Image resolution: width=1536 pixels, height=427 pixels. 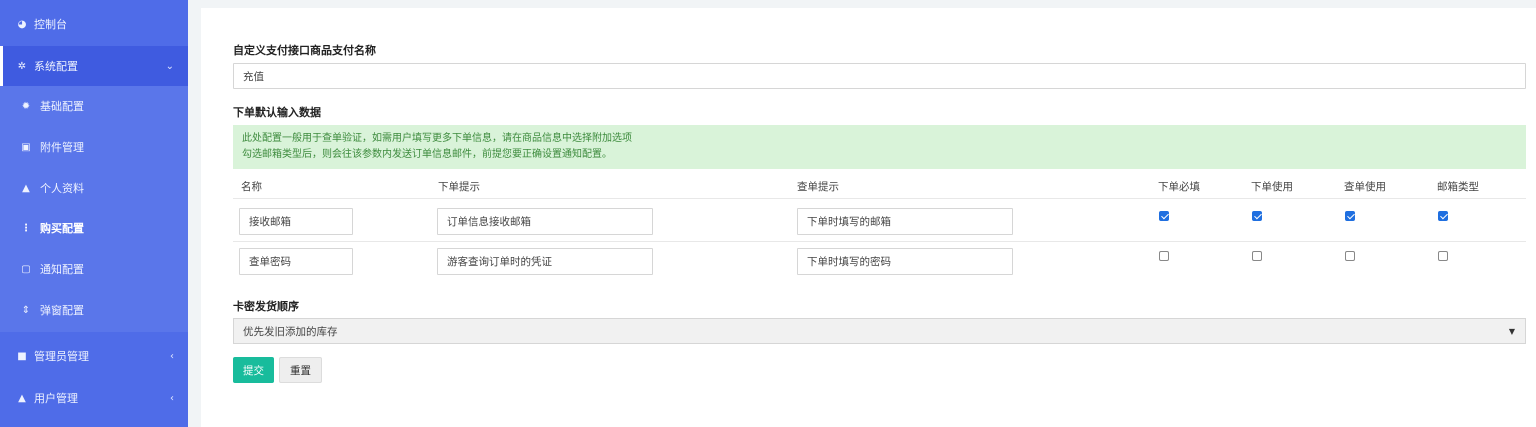 What do you see at coordinates (905, 221) in the screenshot?
I see `row1-query-hint-input: 下单时填写的邮箱` at bounding box center [905, 221].